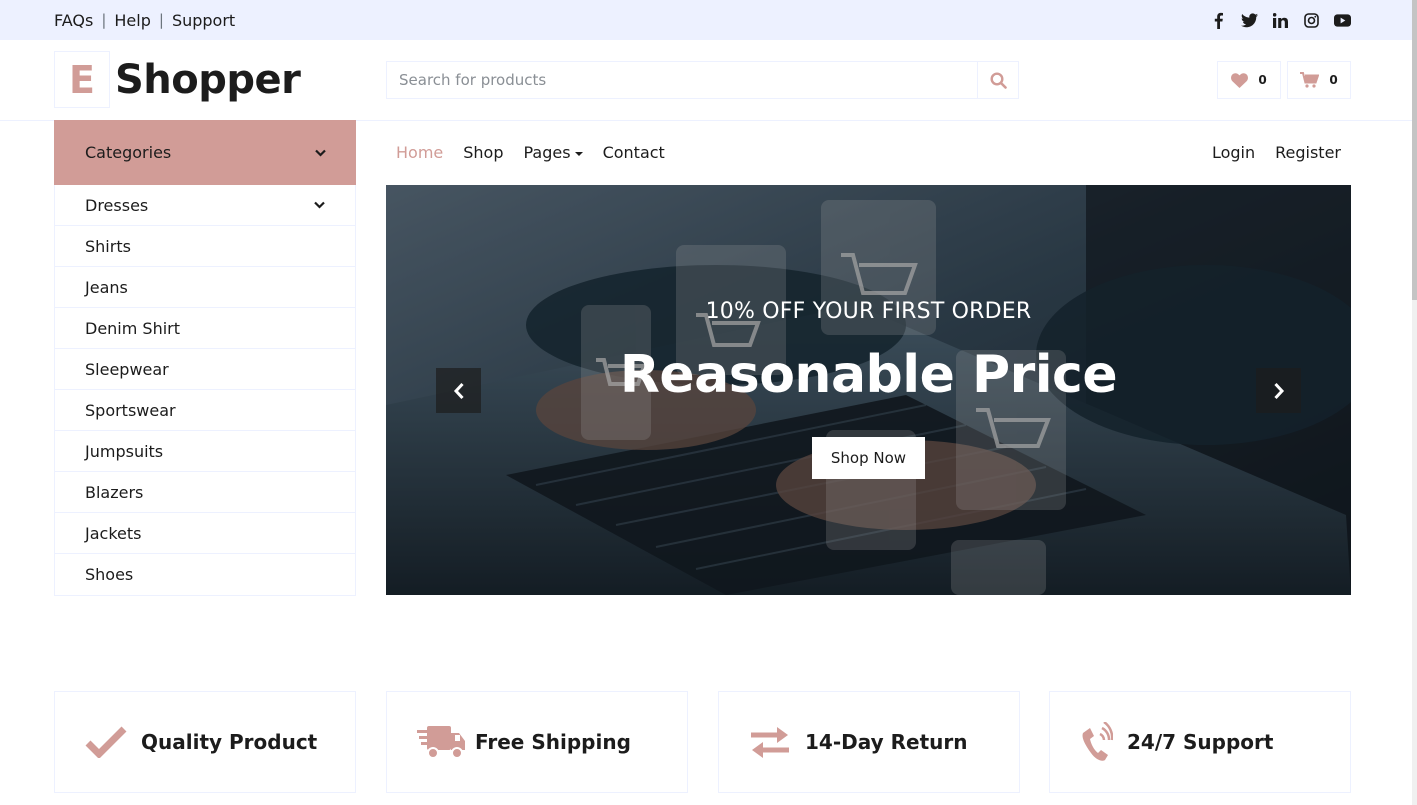 This screenshot has width=1417, height=805. Describe the element at coordinates (1240, 80) in the screenshot. I see `heart-icon` at that location.